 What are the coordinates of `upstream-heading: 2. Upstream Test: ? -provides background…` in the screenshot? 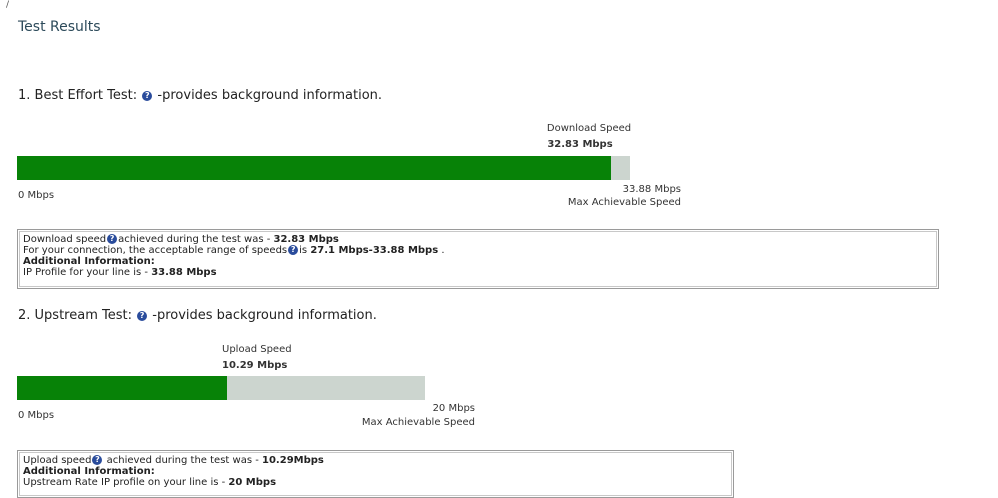 It's located at (197, 315).